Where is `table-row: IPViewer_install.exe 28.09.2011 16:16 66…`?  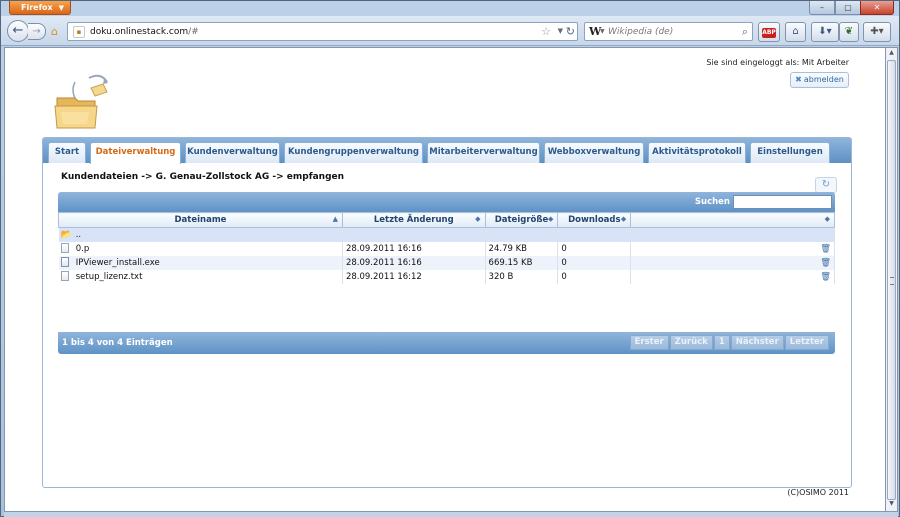
table-row: IPViewer_install.exe 28.09.2011 16:16 66… is located at coordinates (446, 262).